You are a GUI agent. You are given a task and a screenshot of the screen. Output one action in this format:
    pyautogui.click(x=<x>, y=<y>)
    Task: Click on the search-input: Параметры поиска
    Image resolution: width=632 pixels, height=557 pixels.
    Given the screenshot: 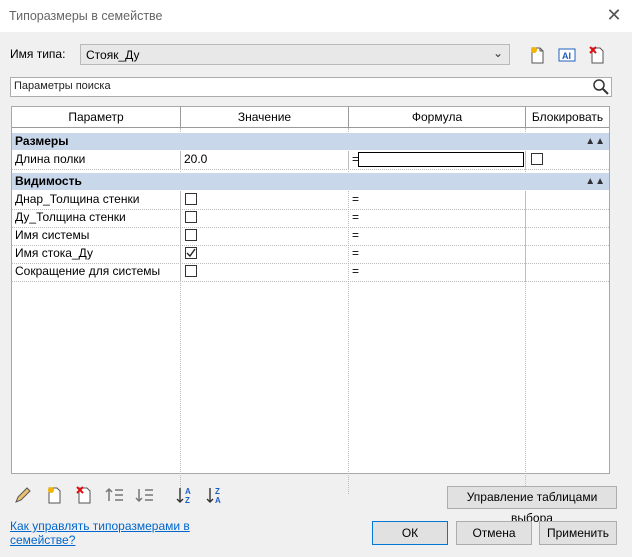 What is the action you would take?
    pyautogui.click(x=62, y=86)
    